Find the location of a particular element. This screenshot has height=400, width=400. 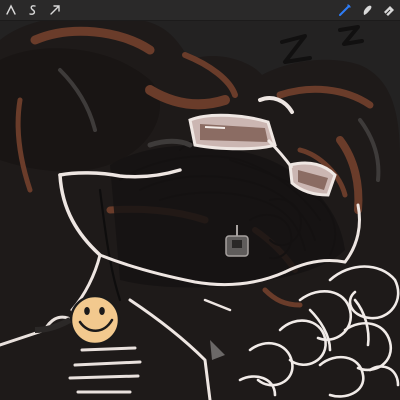

adjustments-icon is located at coordinates (11, 9).